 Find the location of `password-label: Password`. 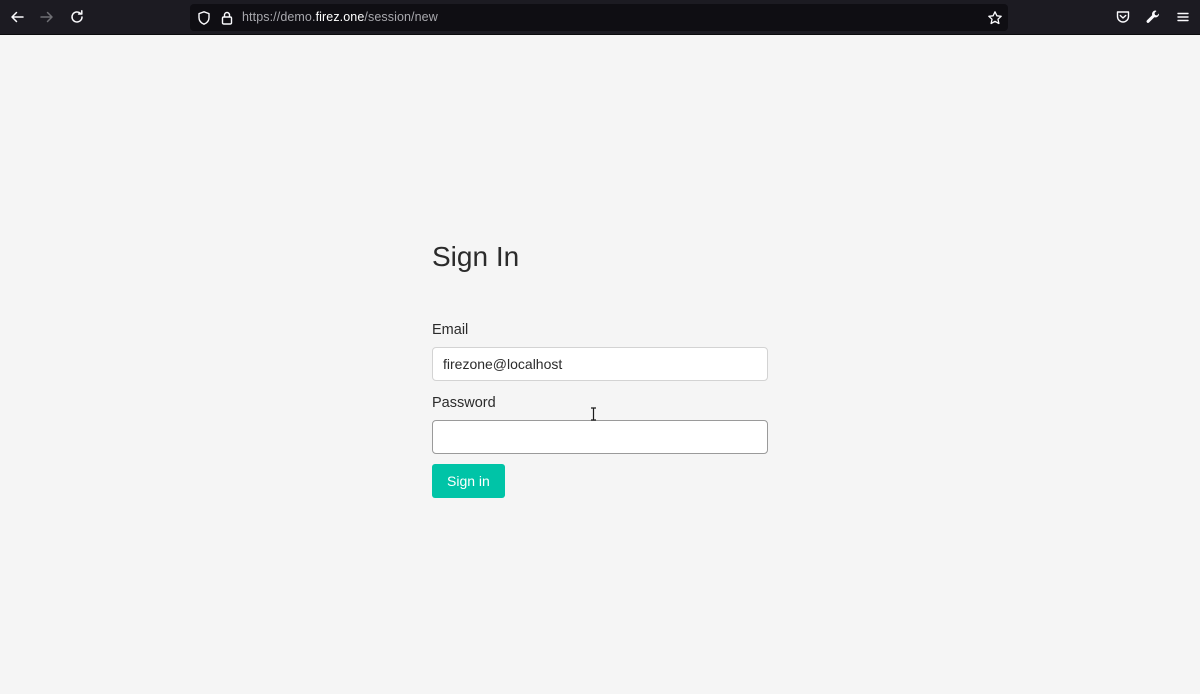

password-label: Password is located at coordinates (464, 403).